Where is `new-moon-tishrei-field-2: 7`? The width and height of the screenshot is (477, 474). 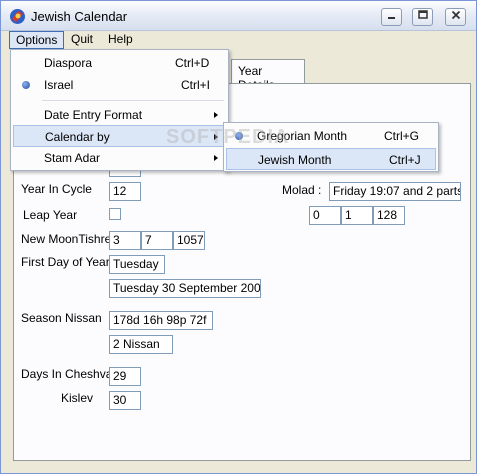
new-moon-tishrei-field-2: 7 is located at coordinates (157, 240).